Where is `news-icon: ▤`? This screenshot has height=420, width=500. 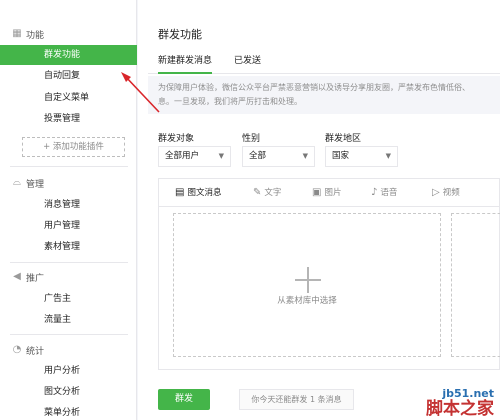
news-icon: ▤ is located at coordinates (180, 192).